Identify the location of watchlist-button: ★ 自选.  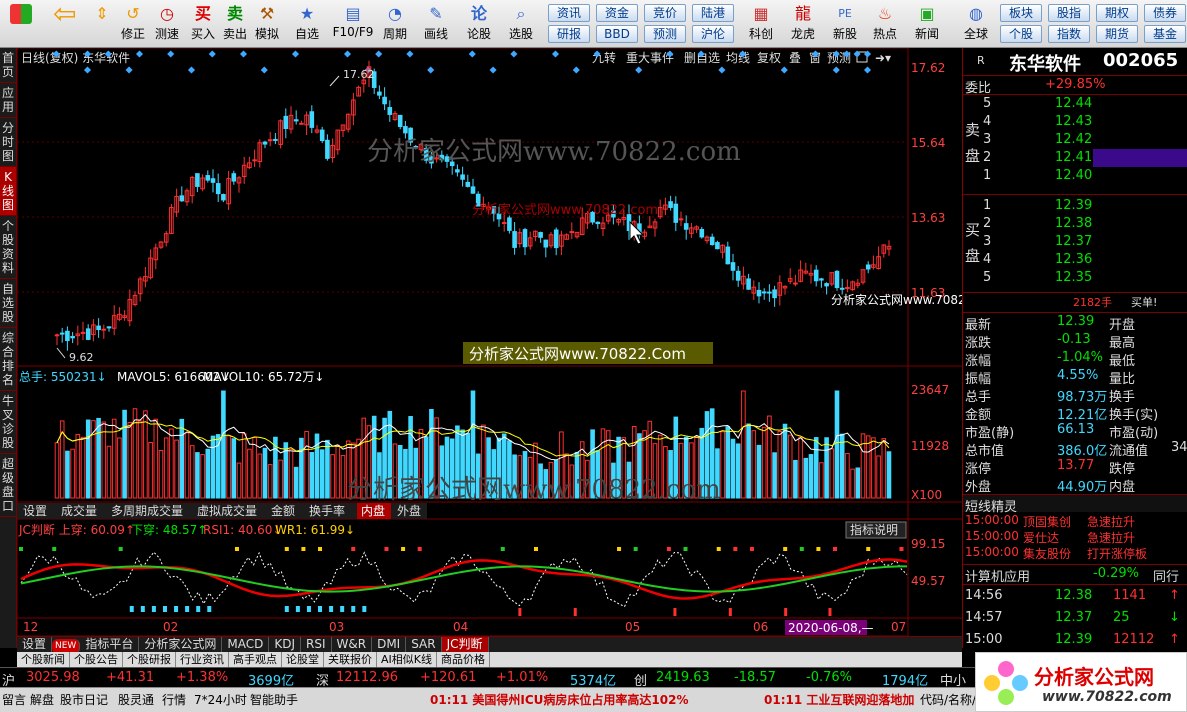
(307, 24).